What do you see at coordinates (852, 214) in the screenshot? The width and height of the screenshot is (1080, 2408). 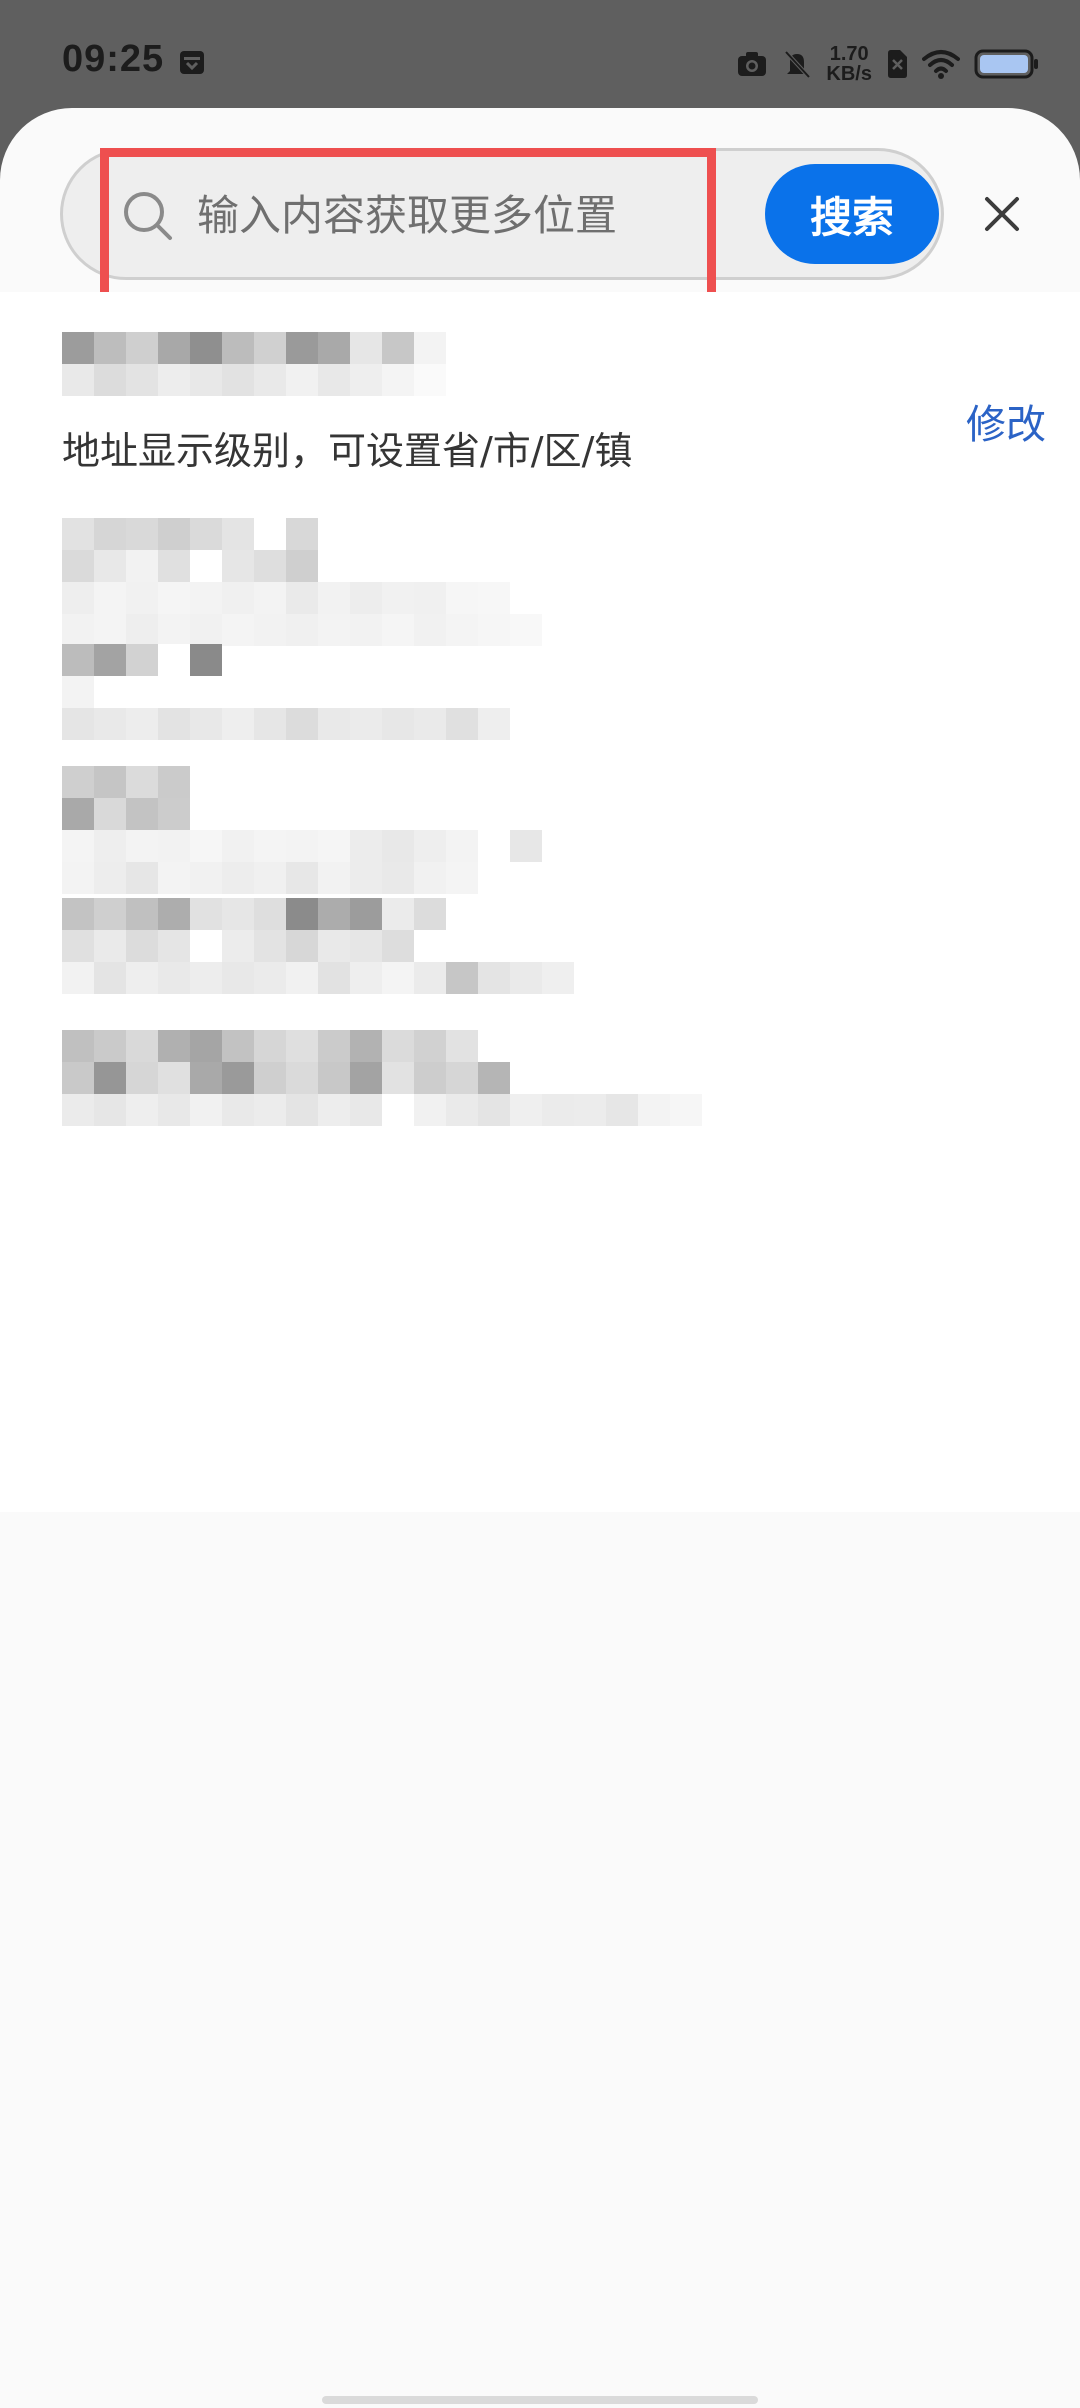 I see `search-button: 搜索` at bounding box center [852, 214].